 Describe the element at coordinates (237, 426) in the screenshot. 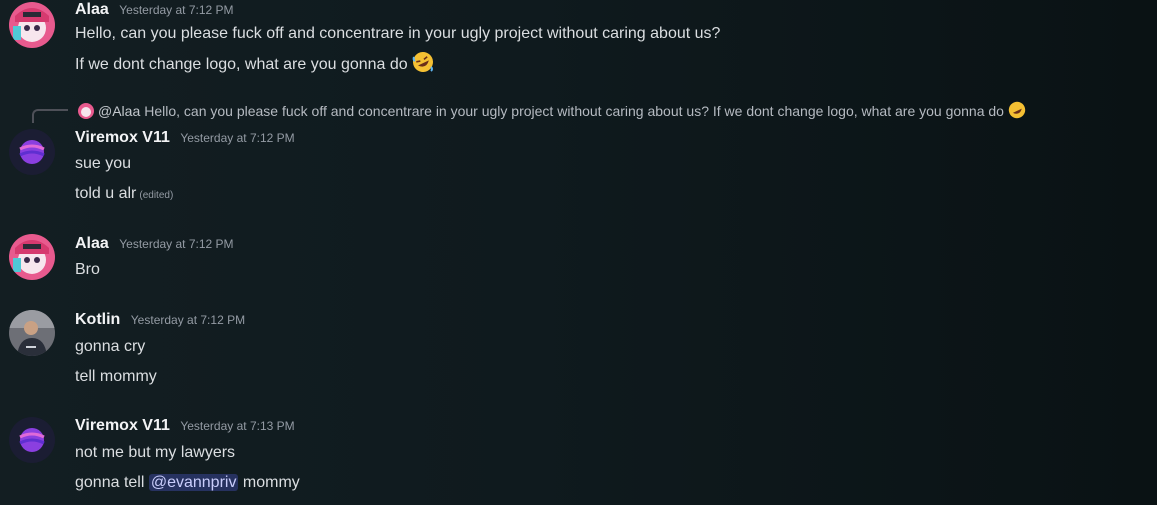

I see `timestamp: Yesterday at 7:13 PM` at that location.